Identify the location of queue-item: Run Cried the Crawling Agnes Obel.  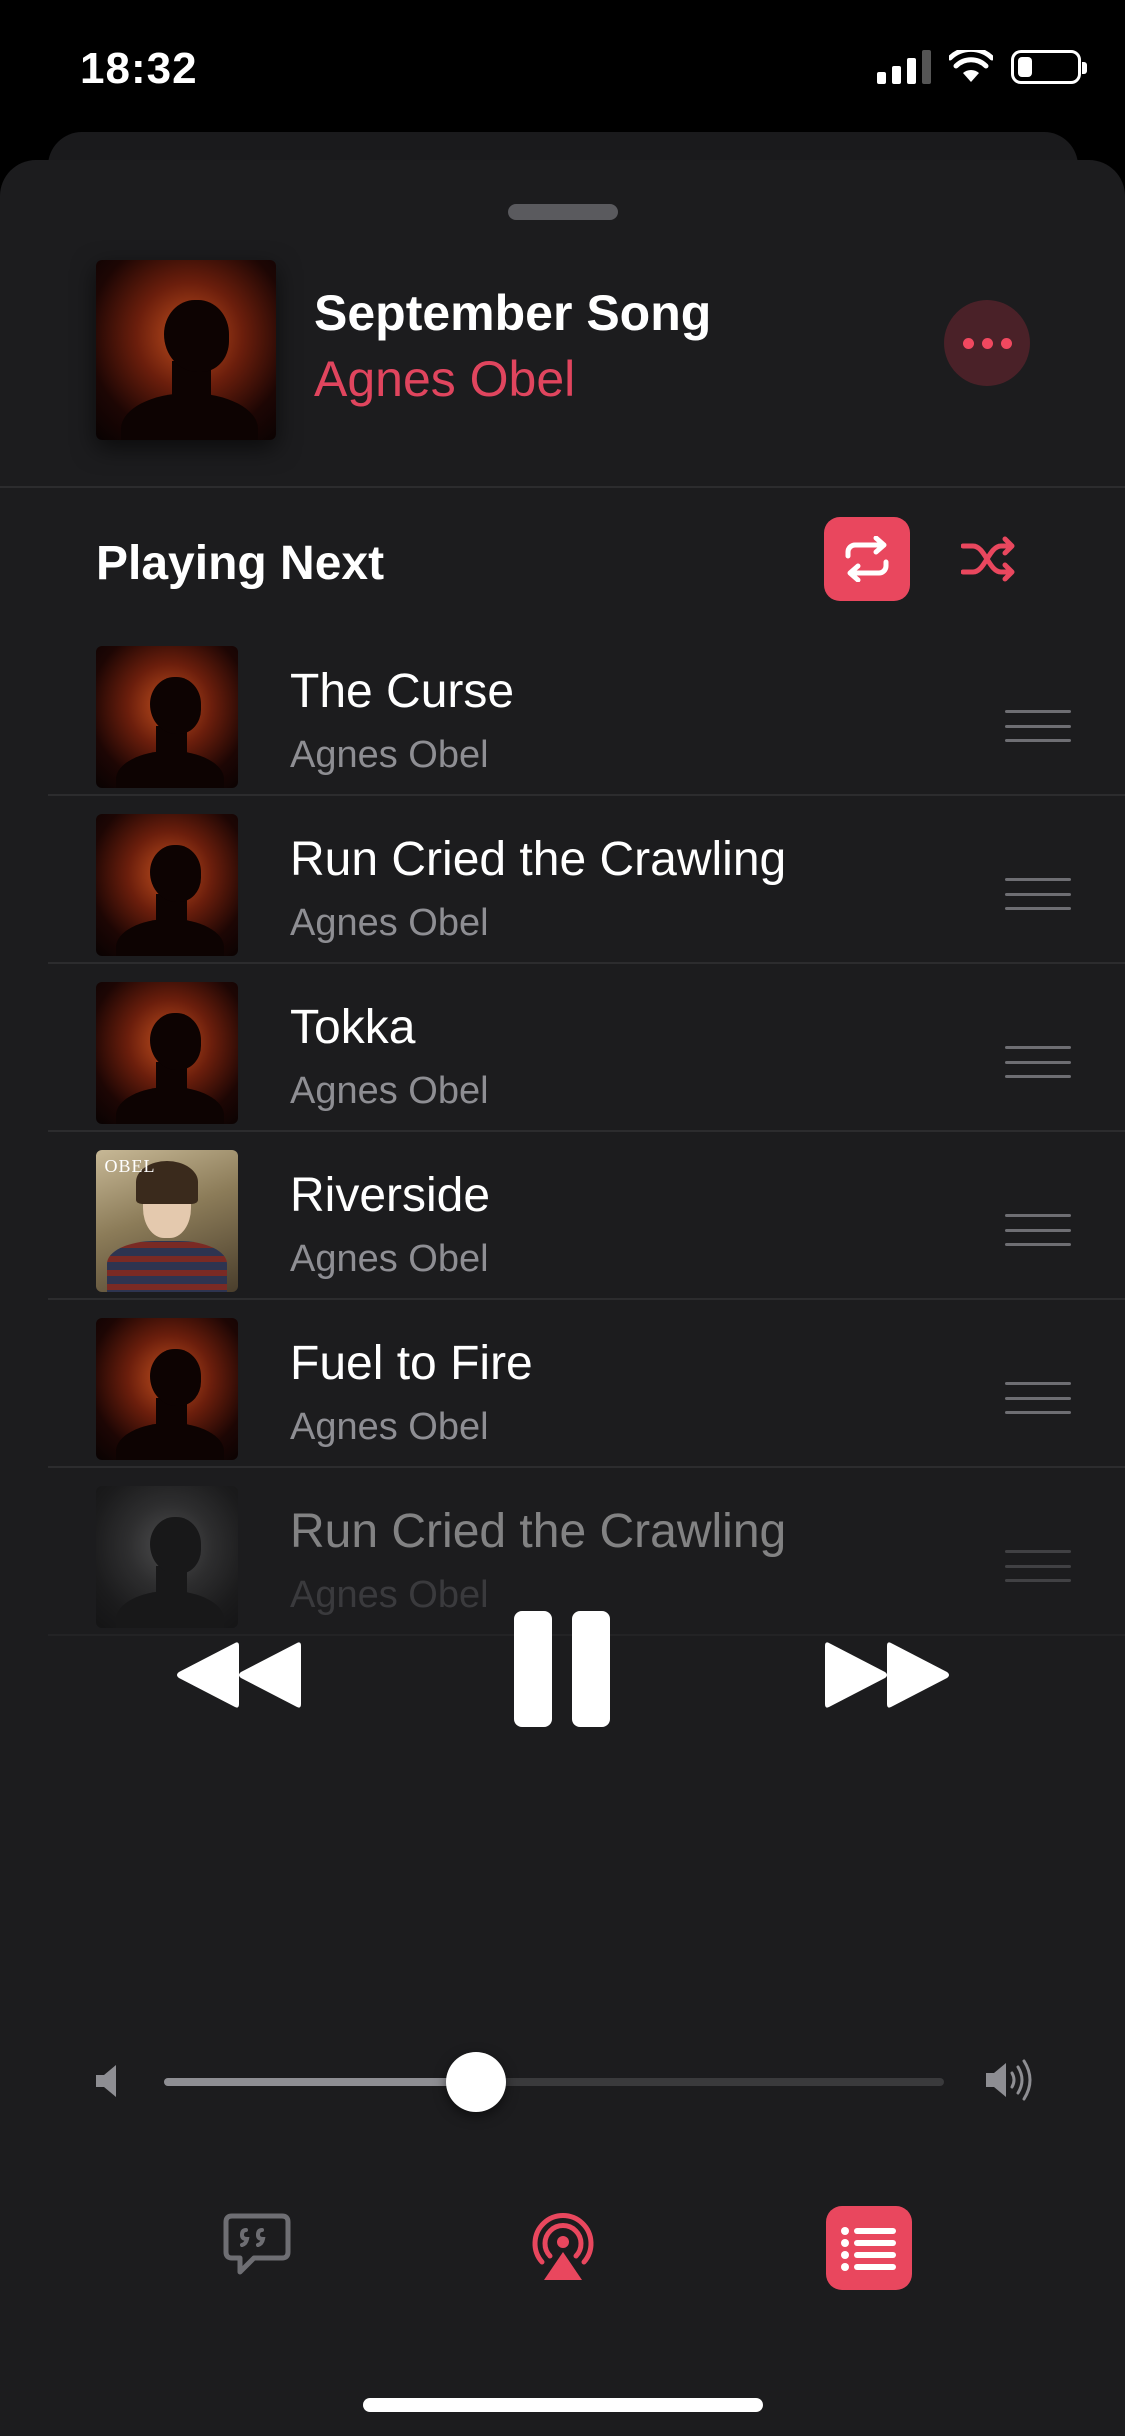
(562, 880).